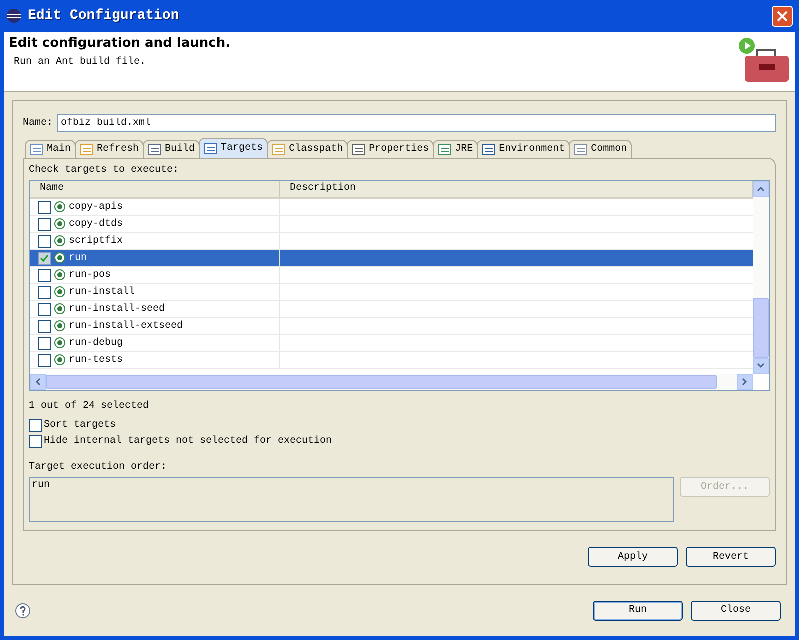 This screenshot has height=640, width=799. I want to click on target-row: run-tests, so click(391, 360).